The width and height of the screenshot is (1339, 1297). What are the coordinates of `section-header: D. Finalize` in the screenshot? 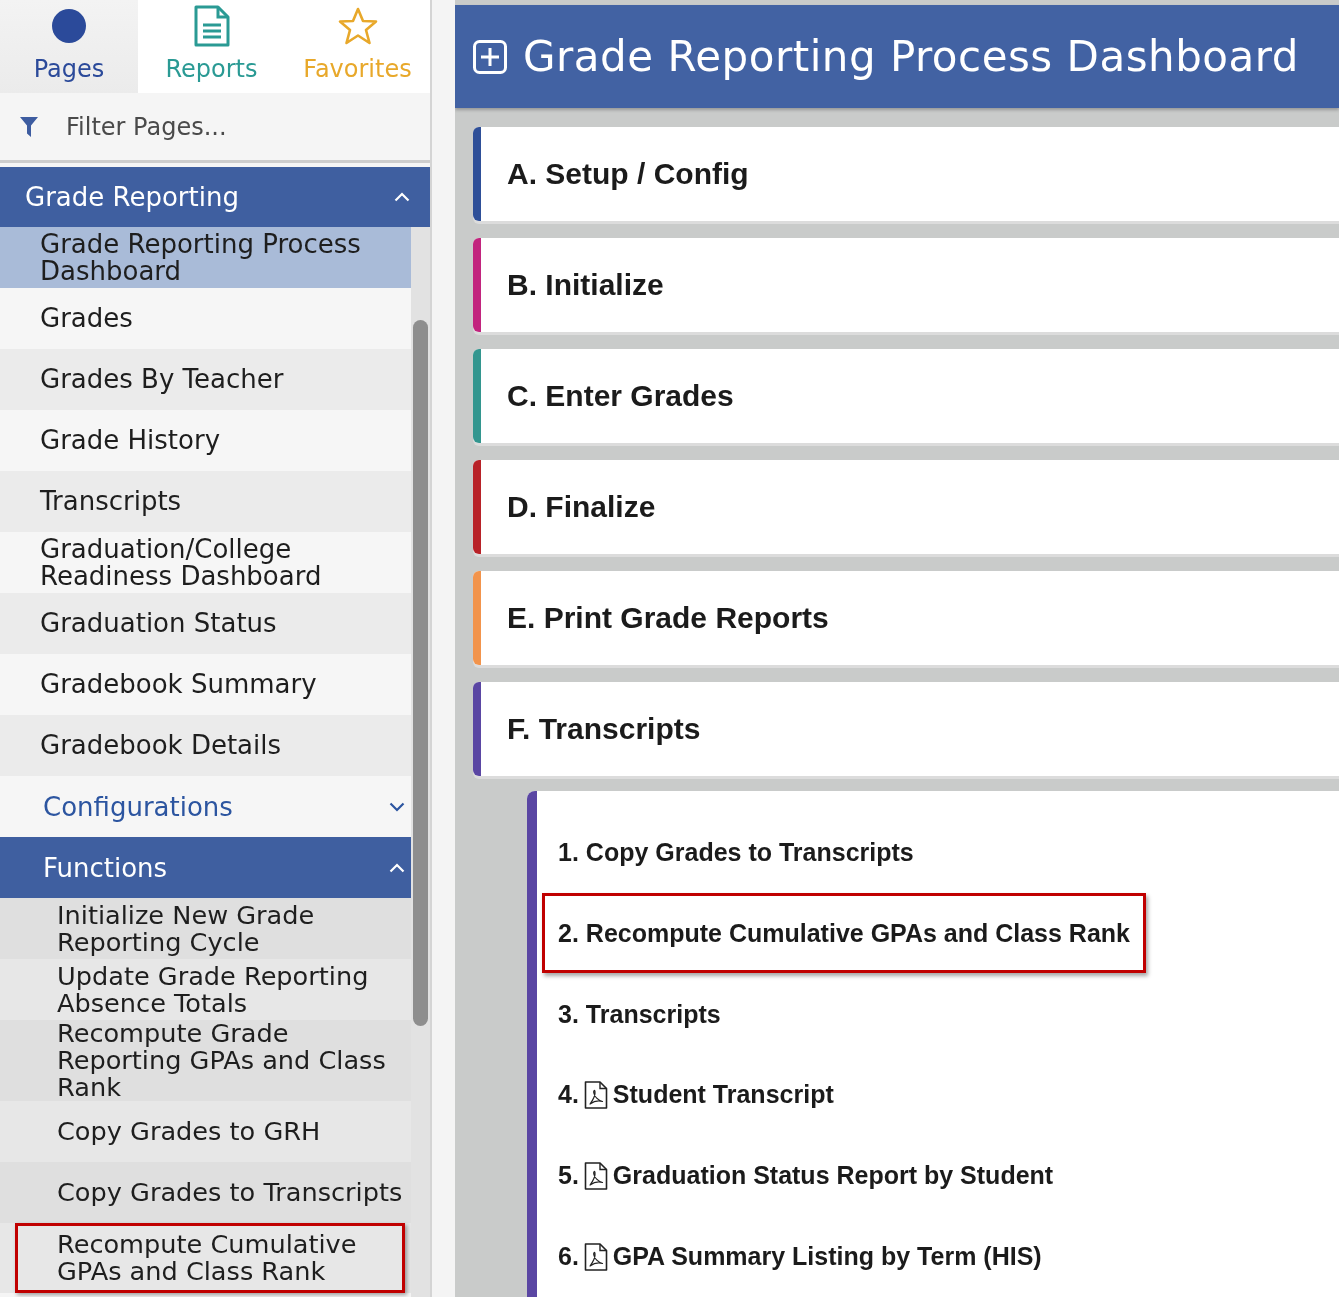 It's located at (906, 507).